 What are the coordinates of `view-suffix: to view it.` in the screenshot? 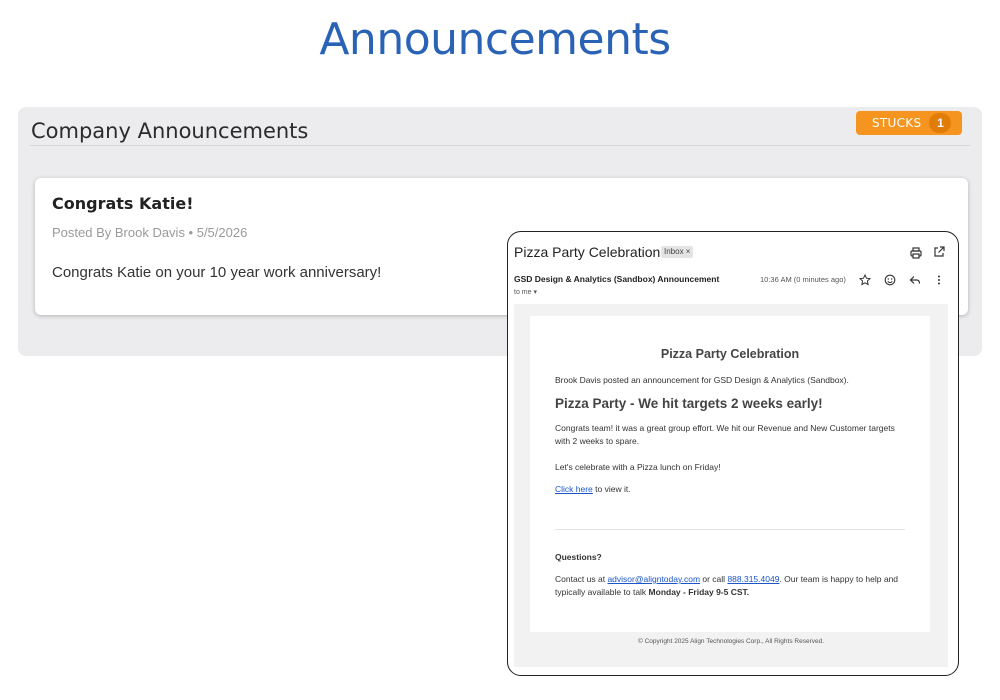 It's located at (611, 489).